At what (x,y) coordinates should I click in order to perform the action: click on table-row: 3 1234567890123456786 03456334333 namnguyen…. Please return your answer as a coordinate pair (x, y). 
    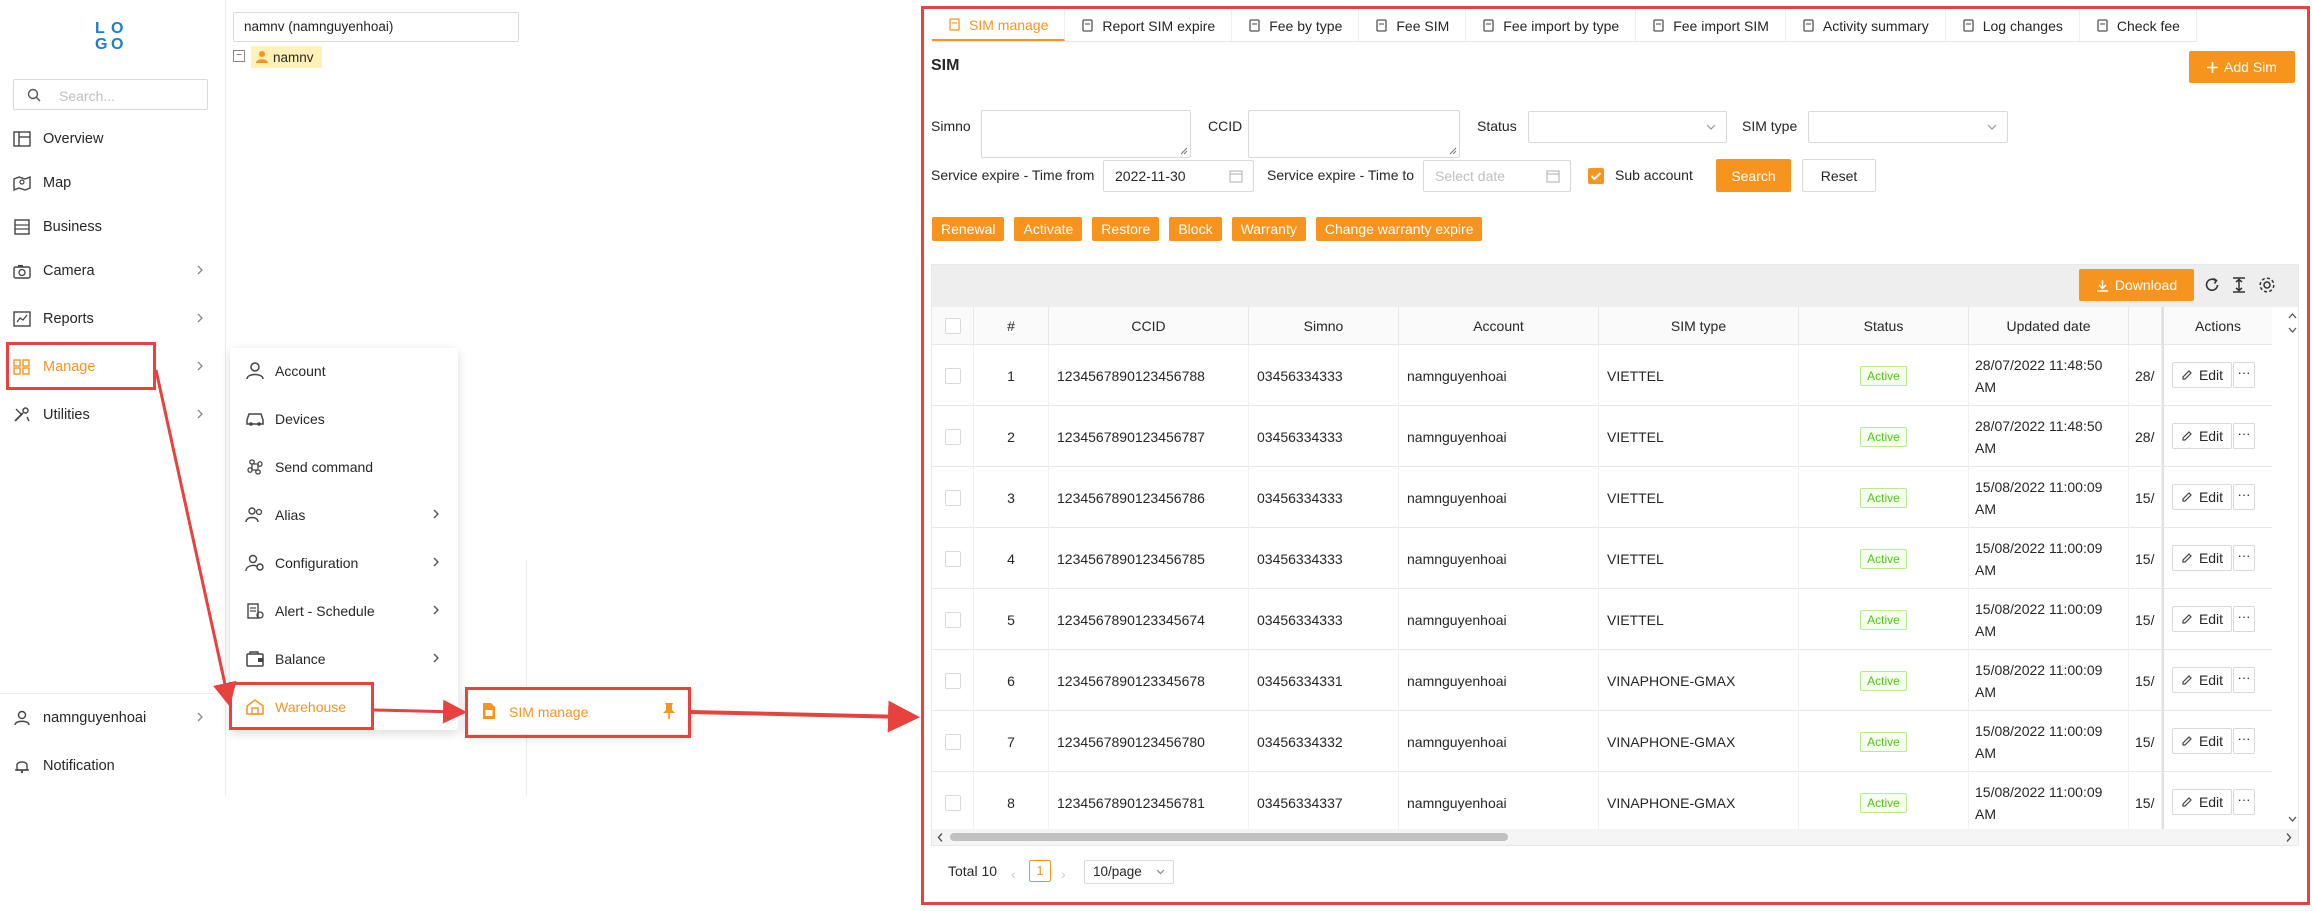
    Looking at the image, I should click on (1602, 497).